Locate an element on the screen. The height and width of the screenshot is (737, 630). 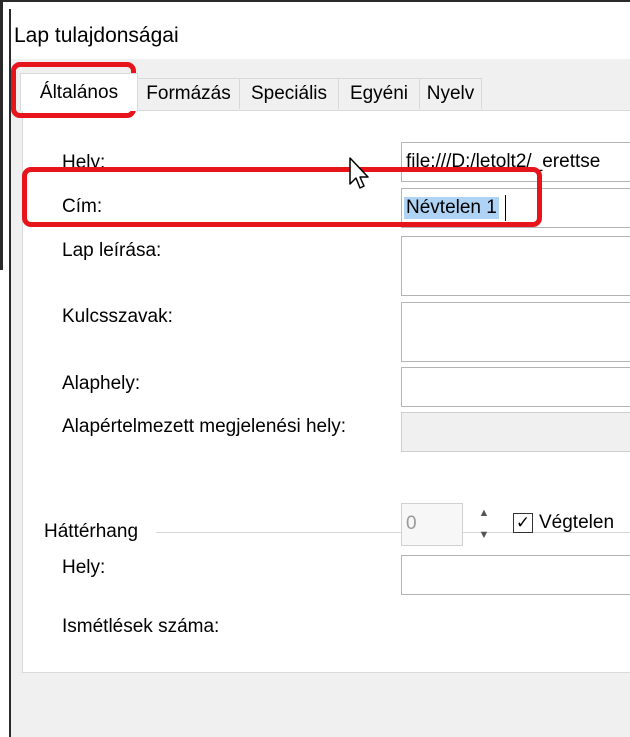
cim-value: Névtelen 1 is located at coordinates (451, 208).